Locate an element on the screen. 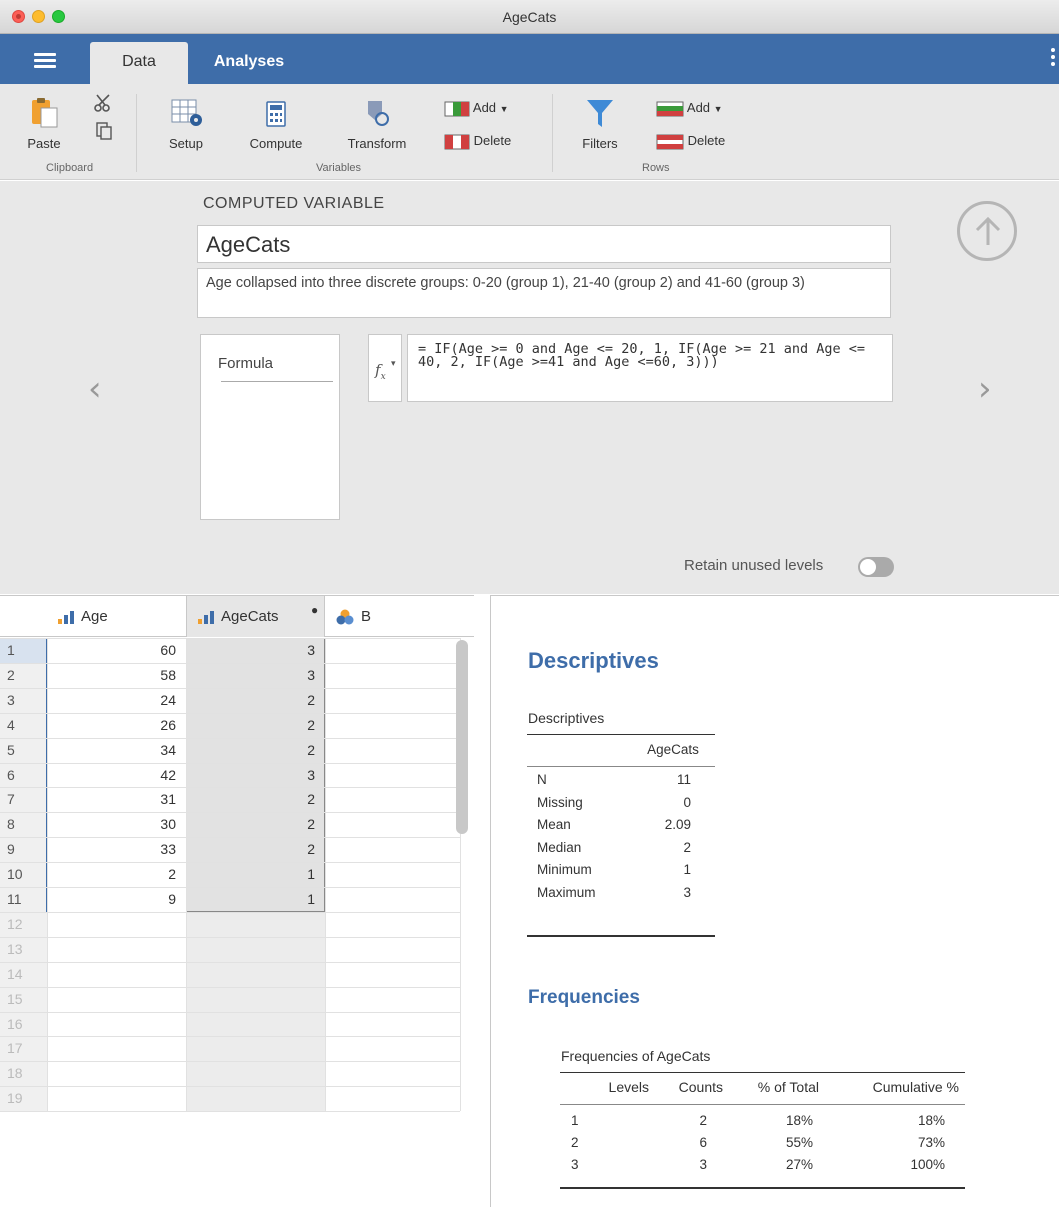  retain-unused-levels-label: Retain unused levels is located at coordinates (754, 565).